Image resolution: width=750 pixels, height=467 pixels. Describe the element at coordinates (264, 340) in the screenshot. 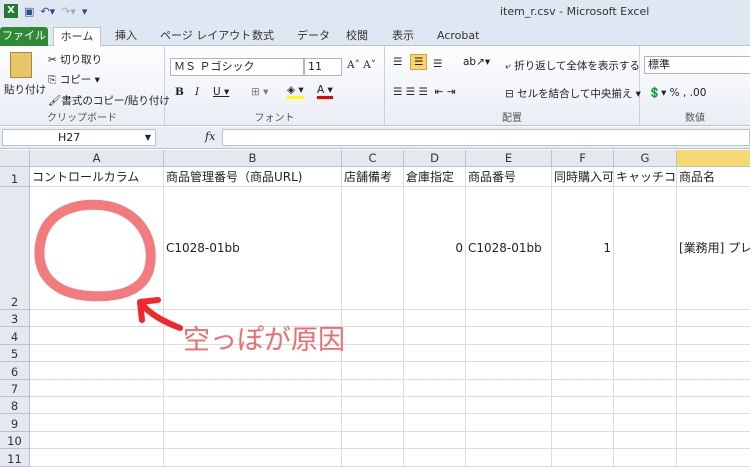

I see `annotation-text: 空っぽが原因` at that location.